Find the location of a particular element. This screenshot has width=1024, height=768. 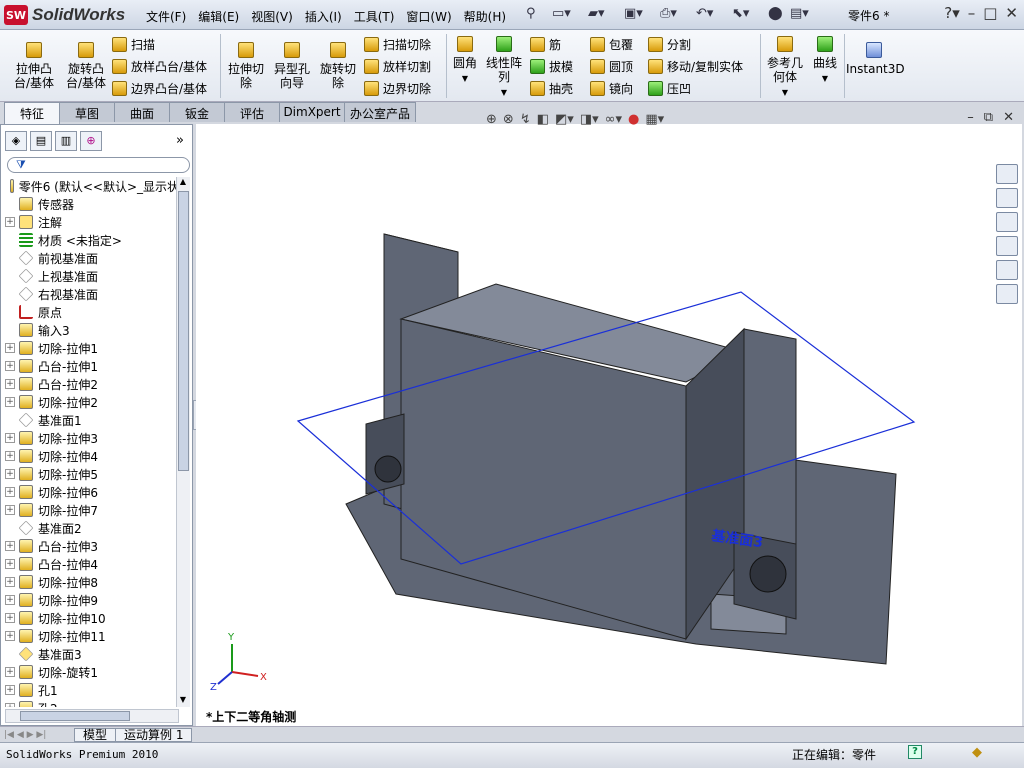

tab-sheet-metal: 钣金 is located at coordinates (197, 112).